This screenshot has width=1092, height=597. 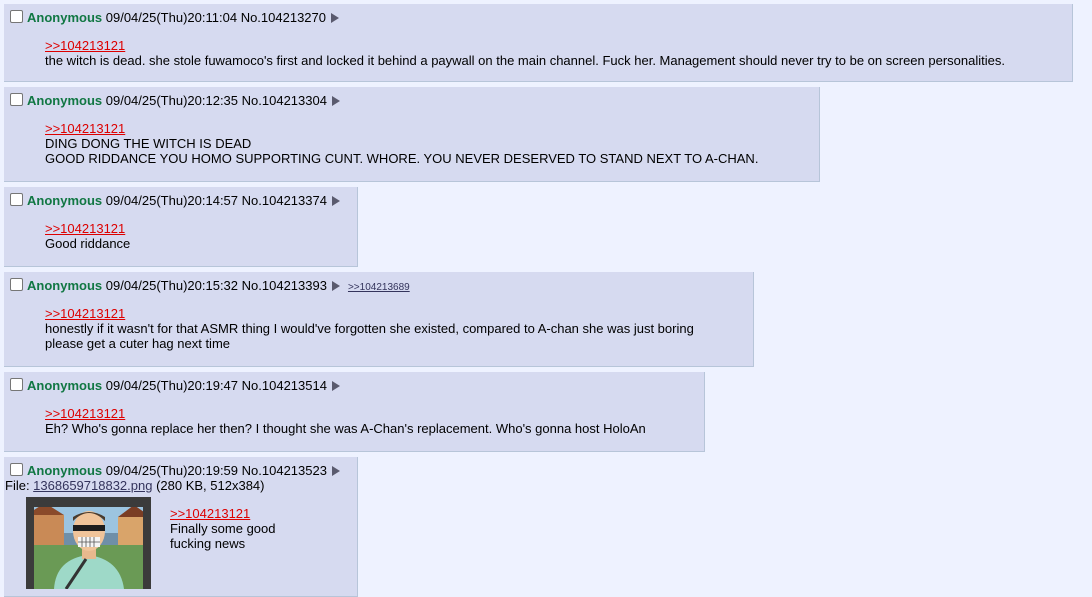 I want to click on file-link: 1368659718832.png, so click(x=92, y=485).